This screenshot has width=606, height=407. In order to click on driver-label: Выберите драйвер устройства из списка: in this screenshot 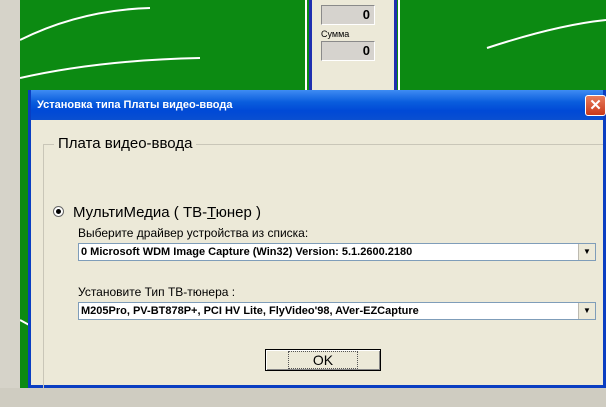, I will do `click(193, 233)`.